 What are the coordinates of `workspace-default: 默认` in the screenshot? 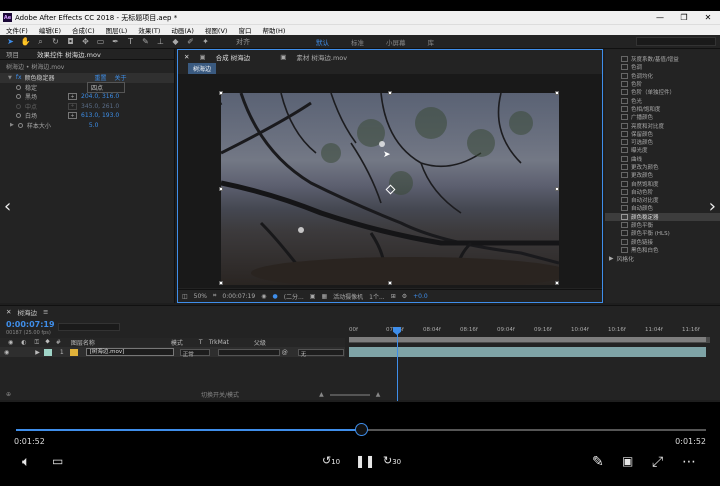 It's located at (322, 42).